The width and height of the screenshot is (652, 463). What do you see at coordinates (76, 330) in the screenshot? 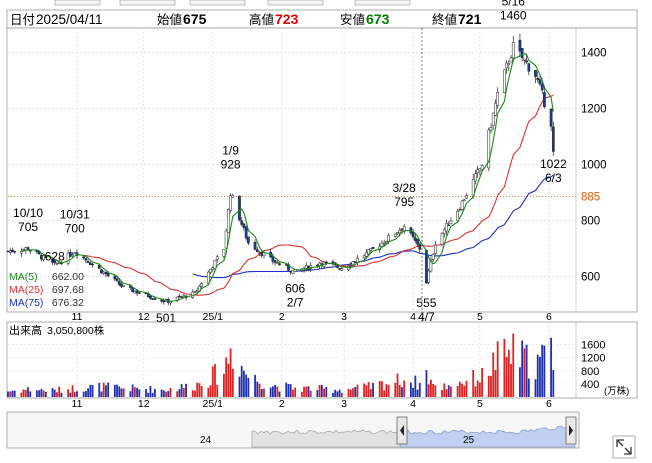
I see `volume-value: 3,050,800株` at bounding box center [76, 330].